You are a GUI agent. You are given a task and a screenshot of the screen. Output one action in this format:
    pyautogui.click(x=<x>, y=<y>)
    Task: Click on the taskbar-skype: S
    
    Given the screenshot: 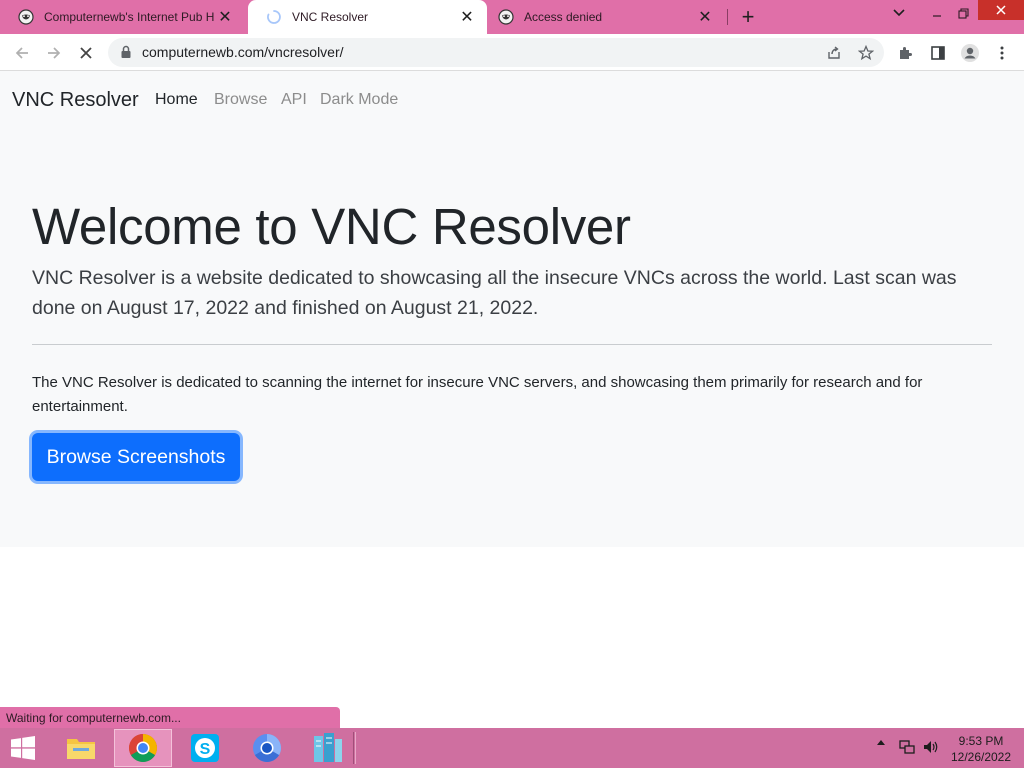 What is the action you would take?
    pyautogui.click(x=205, y=748)
    